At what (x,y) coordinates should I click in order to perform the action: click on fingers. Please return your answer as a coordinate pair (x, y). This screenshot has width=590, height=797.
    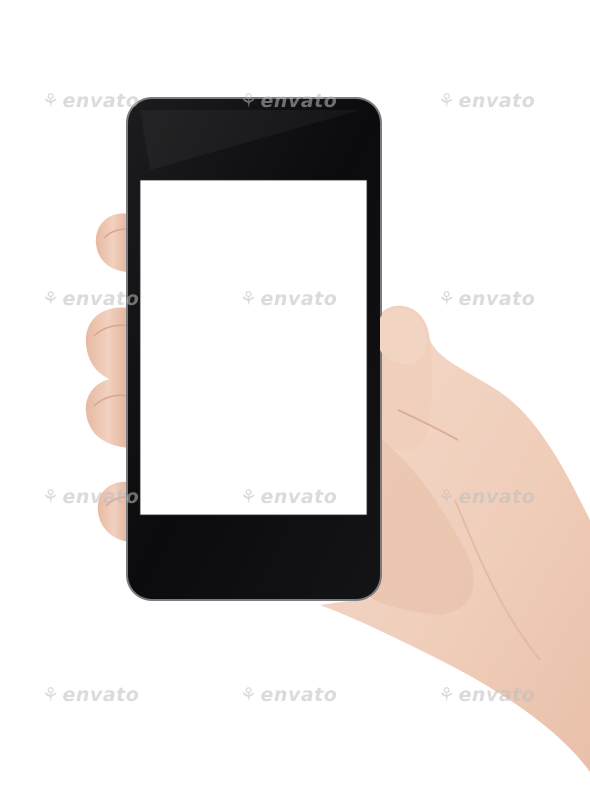
    Looking at the image, I should click on (108, 377).